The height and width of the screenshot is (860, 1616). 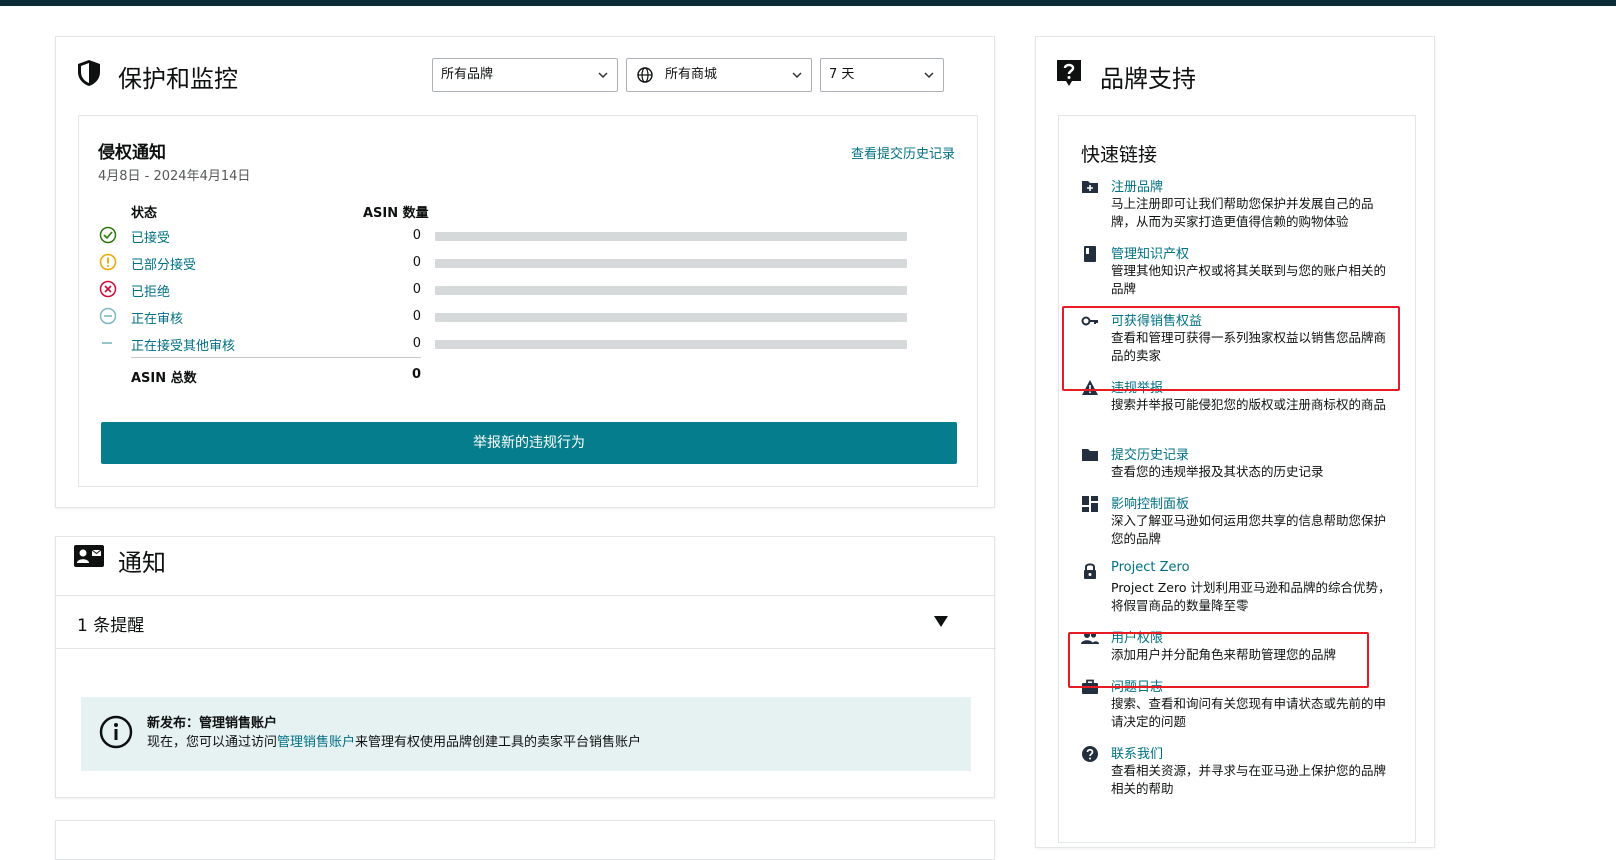 I want to click on brand-select-value: 所有品牌, so click(x=467, y=74).